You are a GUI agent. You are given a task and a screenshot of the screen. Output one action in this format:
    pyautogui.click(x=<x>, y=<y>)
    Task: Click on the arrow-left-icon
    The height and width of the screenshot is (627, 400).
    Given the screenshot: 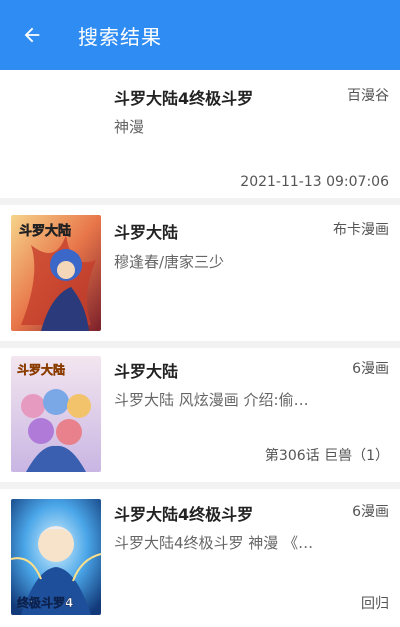 What is the action you would take?
    pyautogui.click(x=32, y=35)
    